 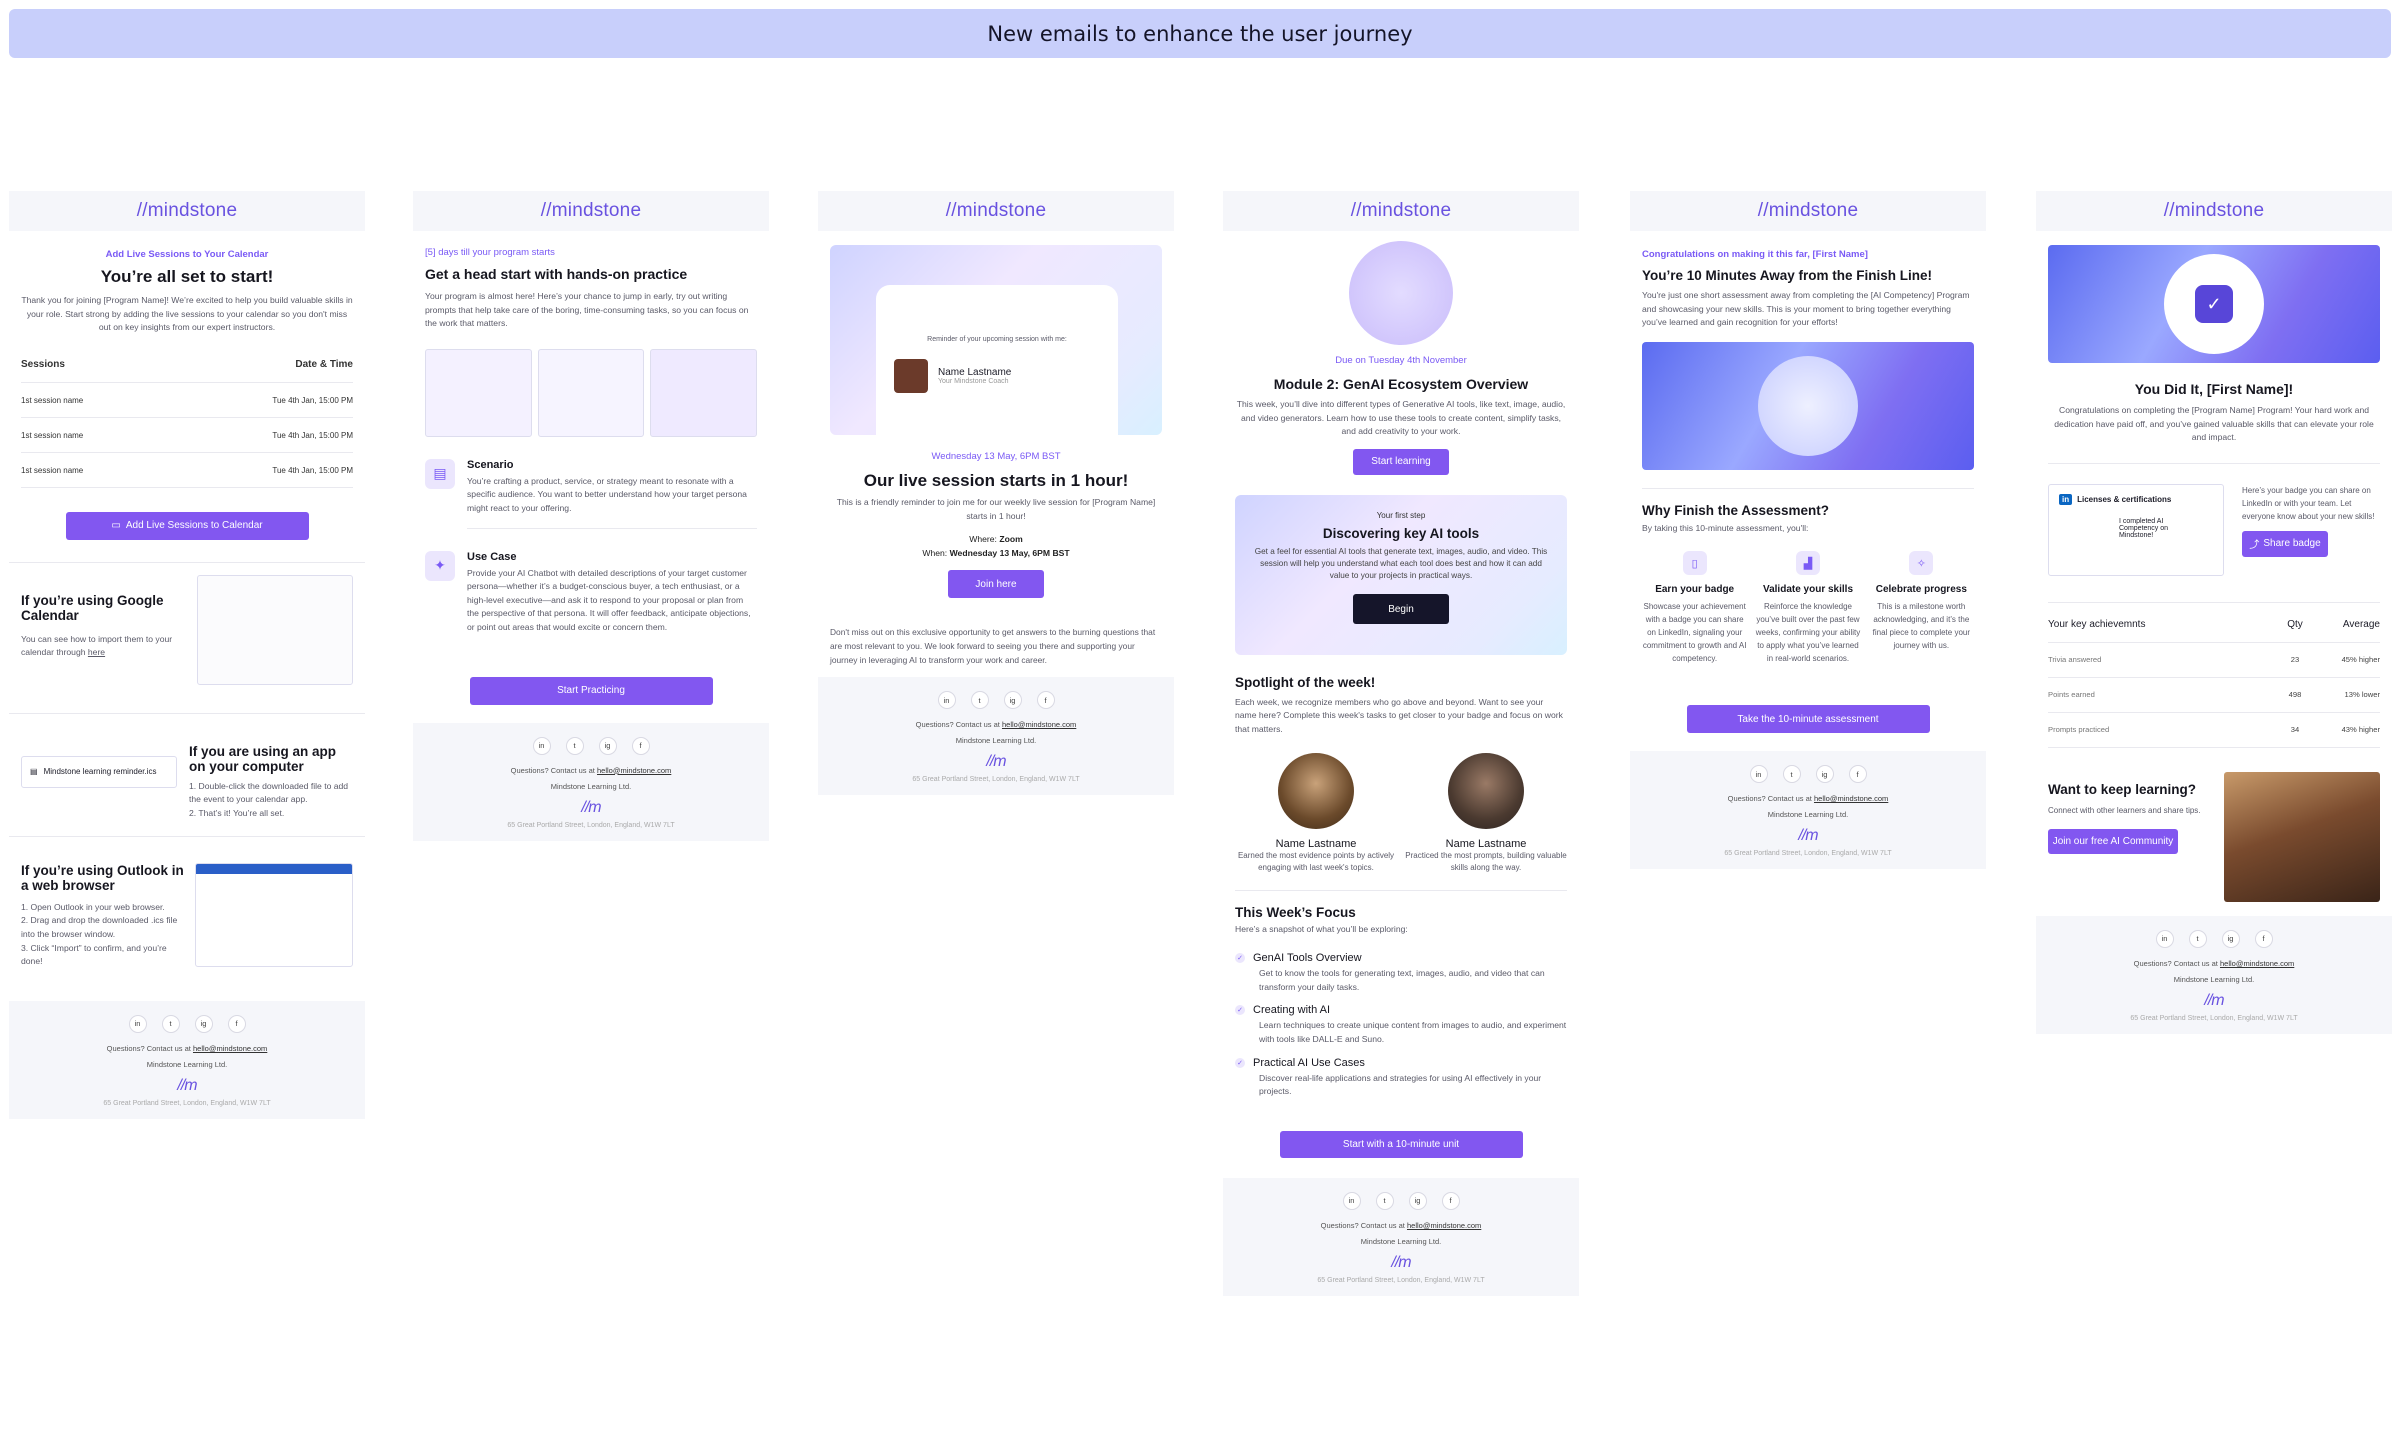 What do you see at coordinates (102, 877) in the screenshot?
I see `outlook-title: If you’re using Outlook in a web browser` at bounding box center [102, 877].